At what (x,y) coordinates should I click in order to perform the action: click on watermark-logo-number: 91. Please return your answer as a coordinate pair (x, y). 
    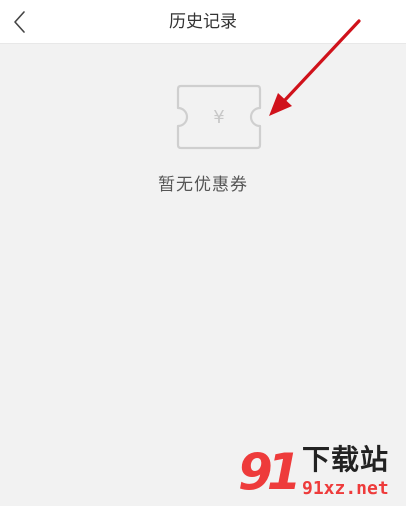
    Looking at the image, I should click on (270, 472).